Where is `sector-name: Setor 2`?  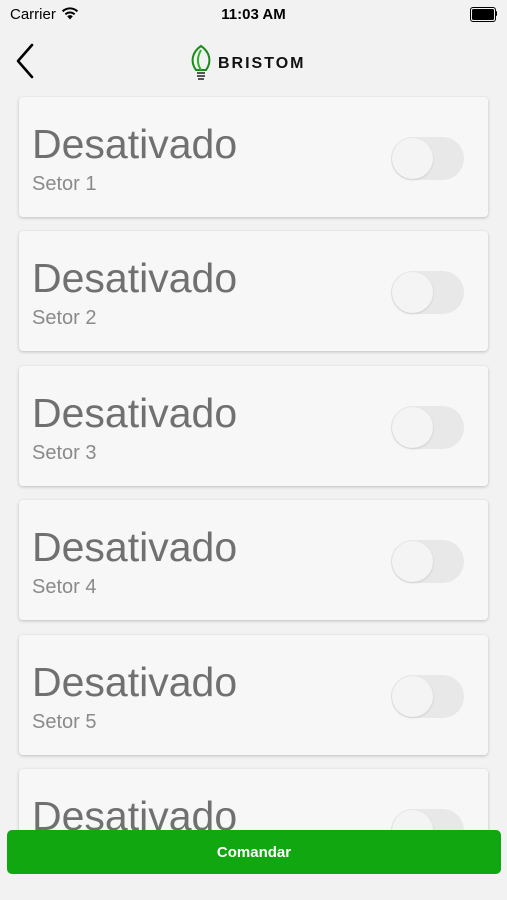
sector-name: Setor 2 is located at coordinates (64, 318).